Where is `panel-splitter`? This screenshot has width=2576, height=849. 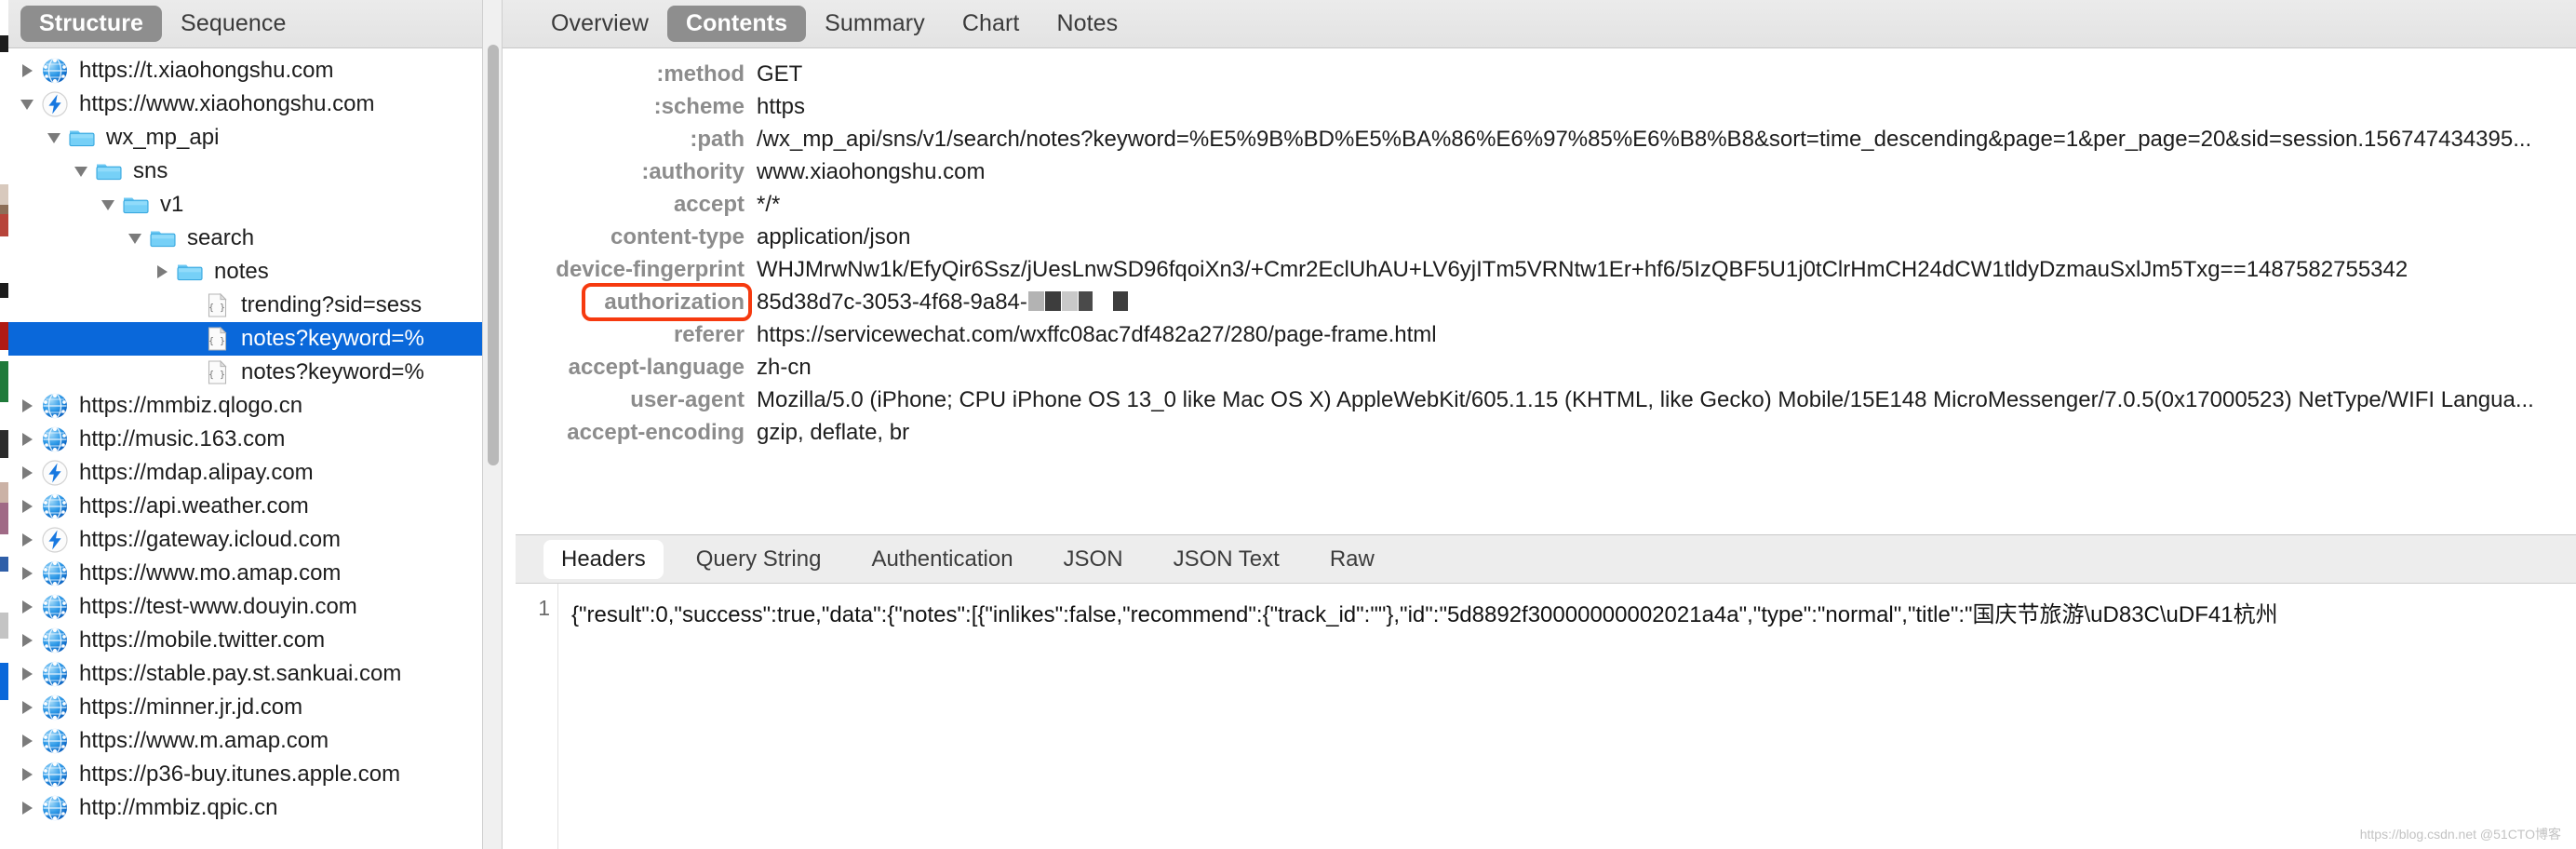 panel-splitter is located at coordinates (492, 425).